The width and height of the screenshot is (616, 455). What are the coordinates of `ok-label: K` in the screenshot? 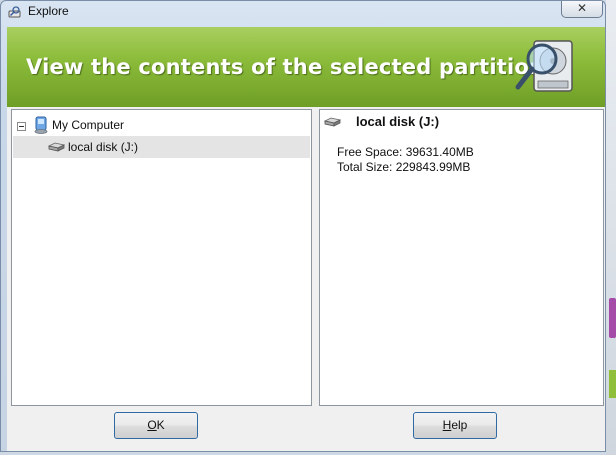 It's located at (160, 425).